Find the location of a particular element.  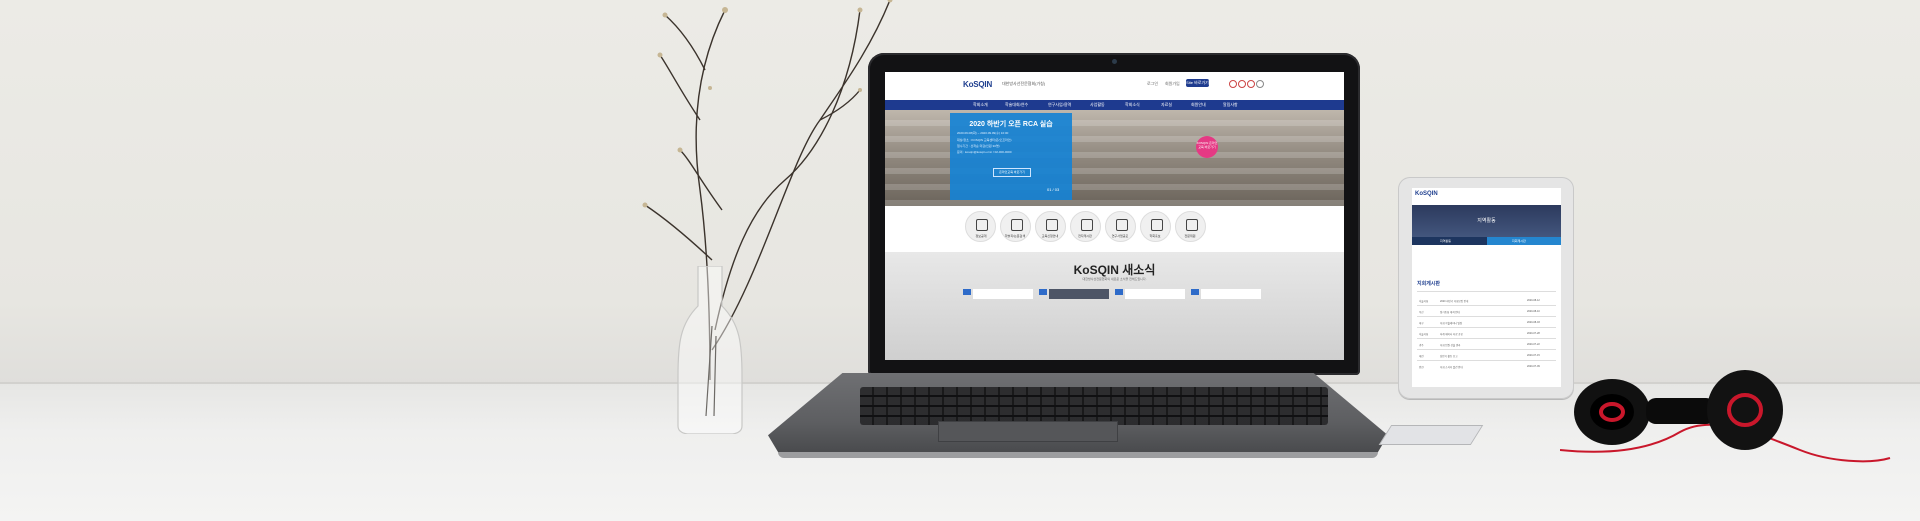

table-cell: 지회 임원 선출 결과 is located at coordinates (1450, 345).